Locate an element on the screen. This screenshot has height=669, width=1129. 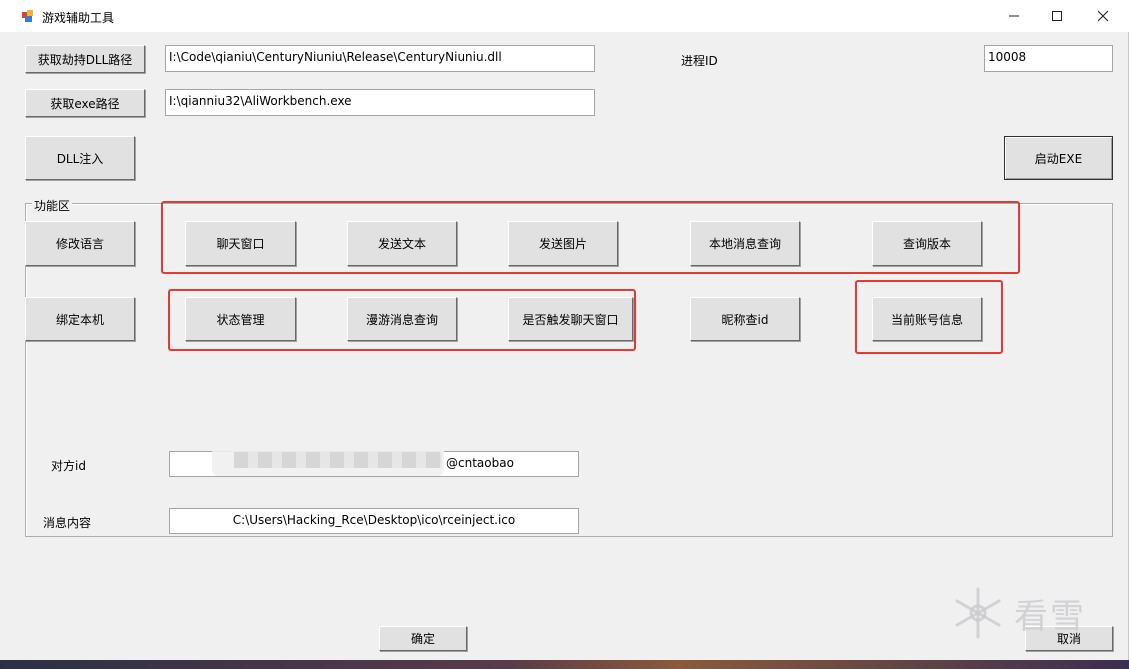
close-icon is located at coordinates (1103, 16).